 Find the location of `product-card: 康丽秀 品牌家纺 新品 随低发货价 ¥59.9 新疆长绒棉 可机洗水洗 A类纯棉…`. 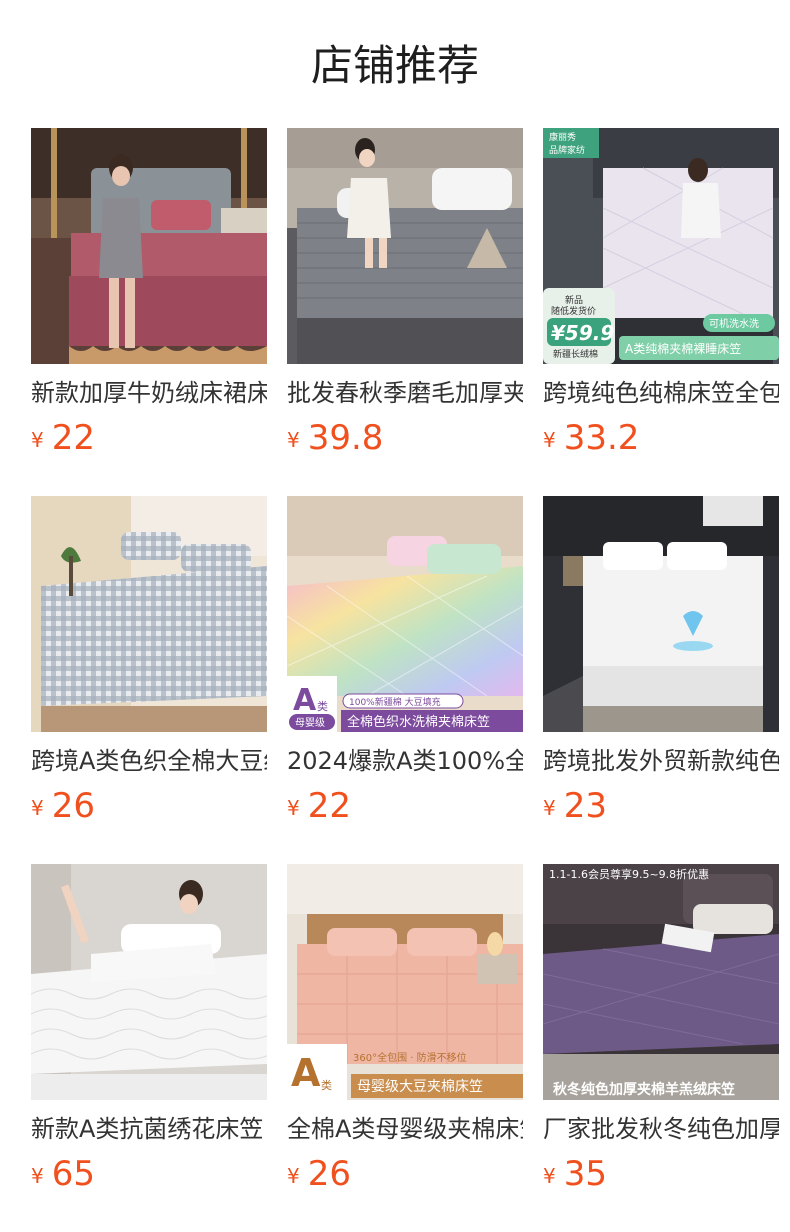

product-card: 康丽秀 品牌家纺 新品 随低发货价 ¥59.9 新疆长绒棉 可机洗水洗 A类纯棉… is located at coordinates (661, 312).